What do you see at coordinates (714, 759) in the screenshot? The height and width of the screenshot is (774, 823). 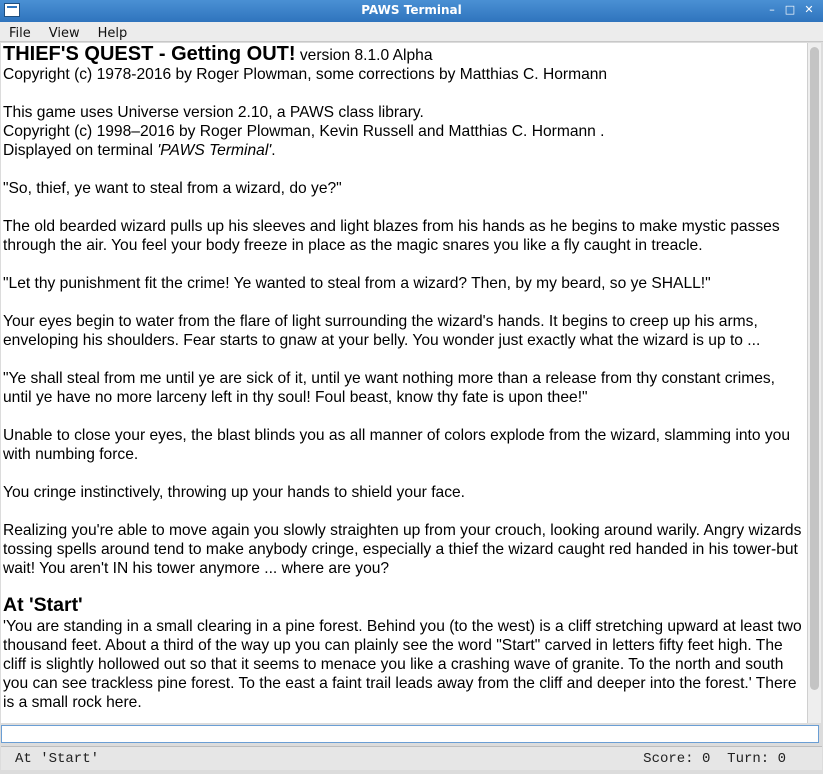 I see `status-score-turn: Score: 0 Turn: 0` at bounding box center [714, 759].